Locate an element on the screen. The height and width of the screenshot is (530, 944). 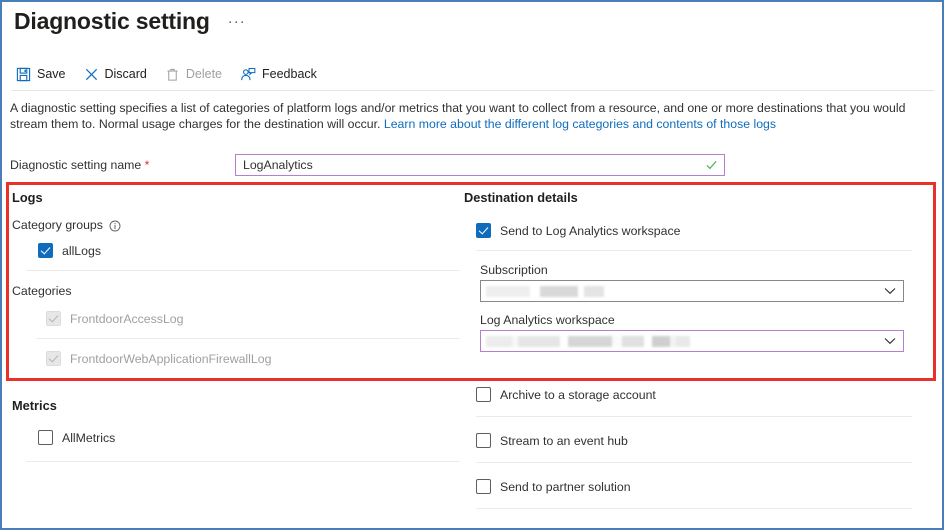
subscription-dropdown is located at coordinates (692, 291).